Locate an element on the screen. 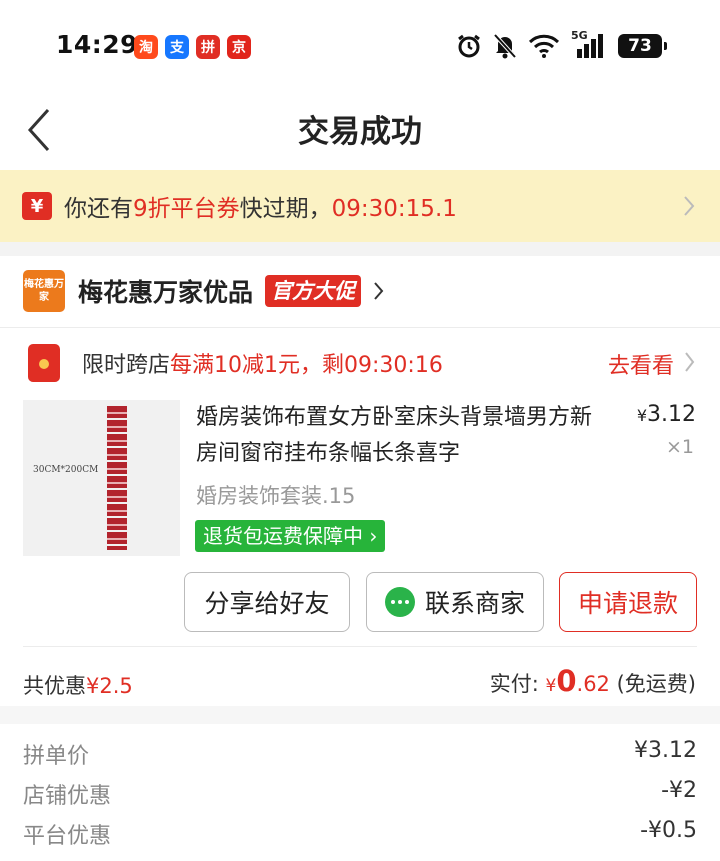 This screenshot has height=861, width=720. price-value: 3.12 is located at coordinates (671, 414).